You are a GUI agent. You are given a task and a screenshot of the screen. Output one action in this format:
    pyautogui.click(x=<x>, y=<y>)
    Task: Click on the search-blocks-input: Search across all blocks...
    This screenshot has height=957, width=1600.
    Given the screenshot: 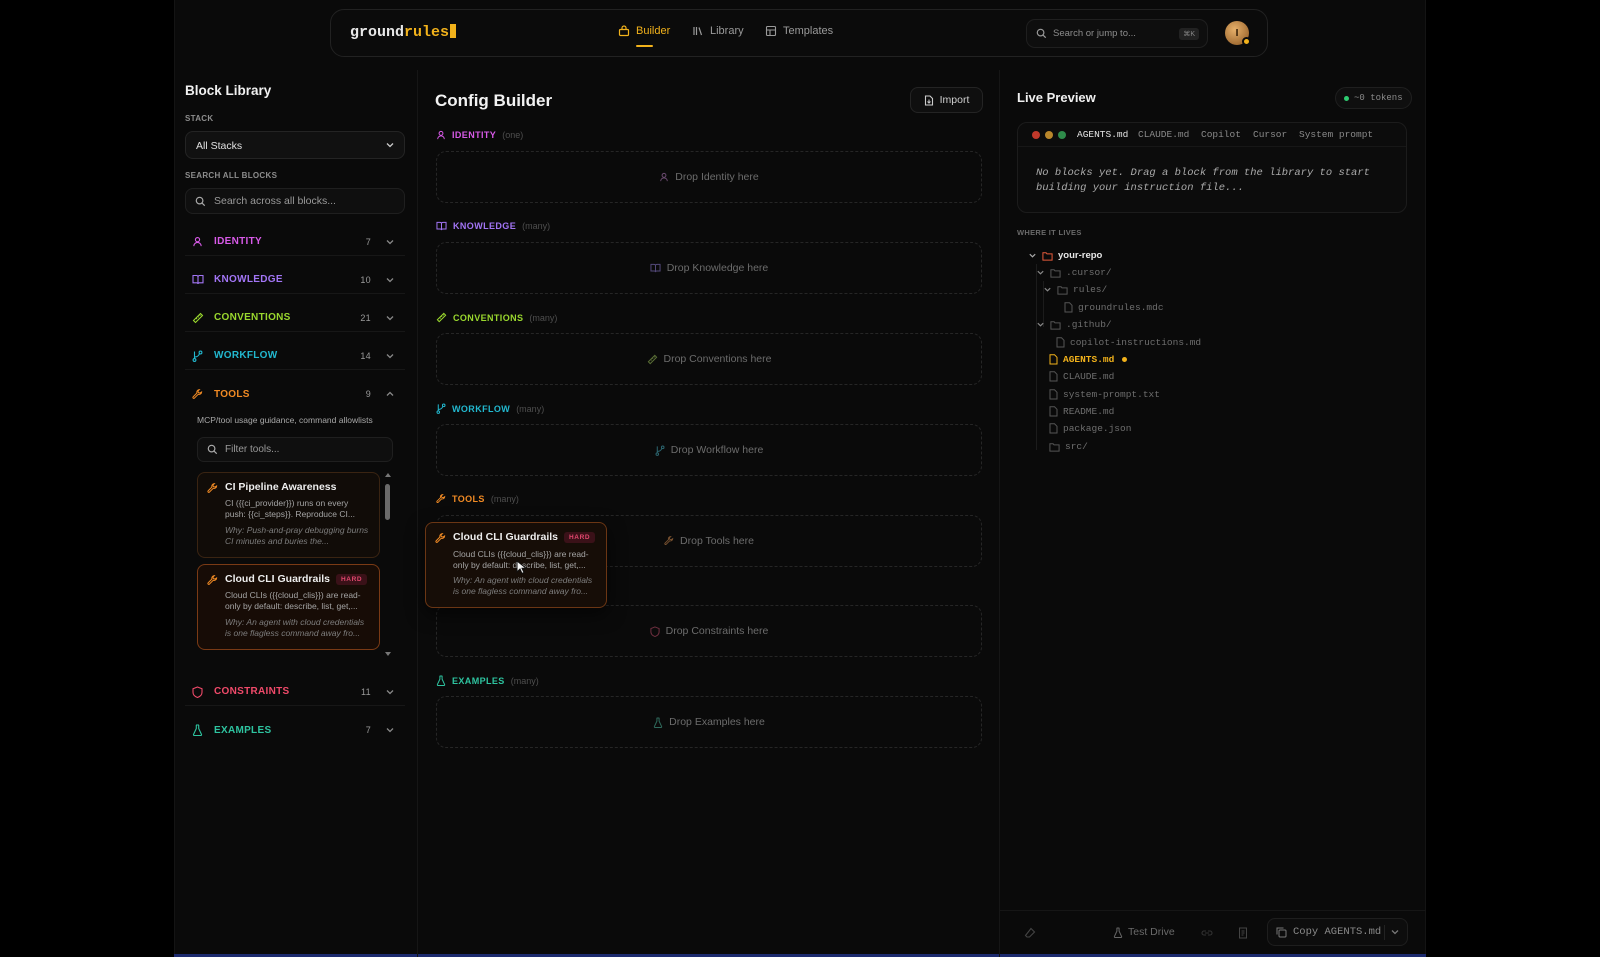 What is the action you would take?
    pyautogui.click(x=295, y=201)
    